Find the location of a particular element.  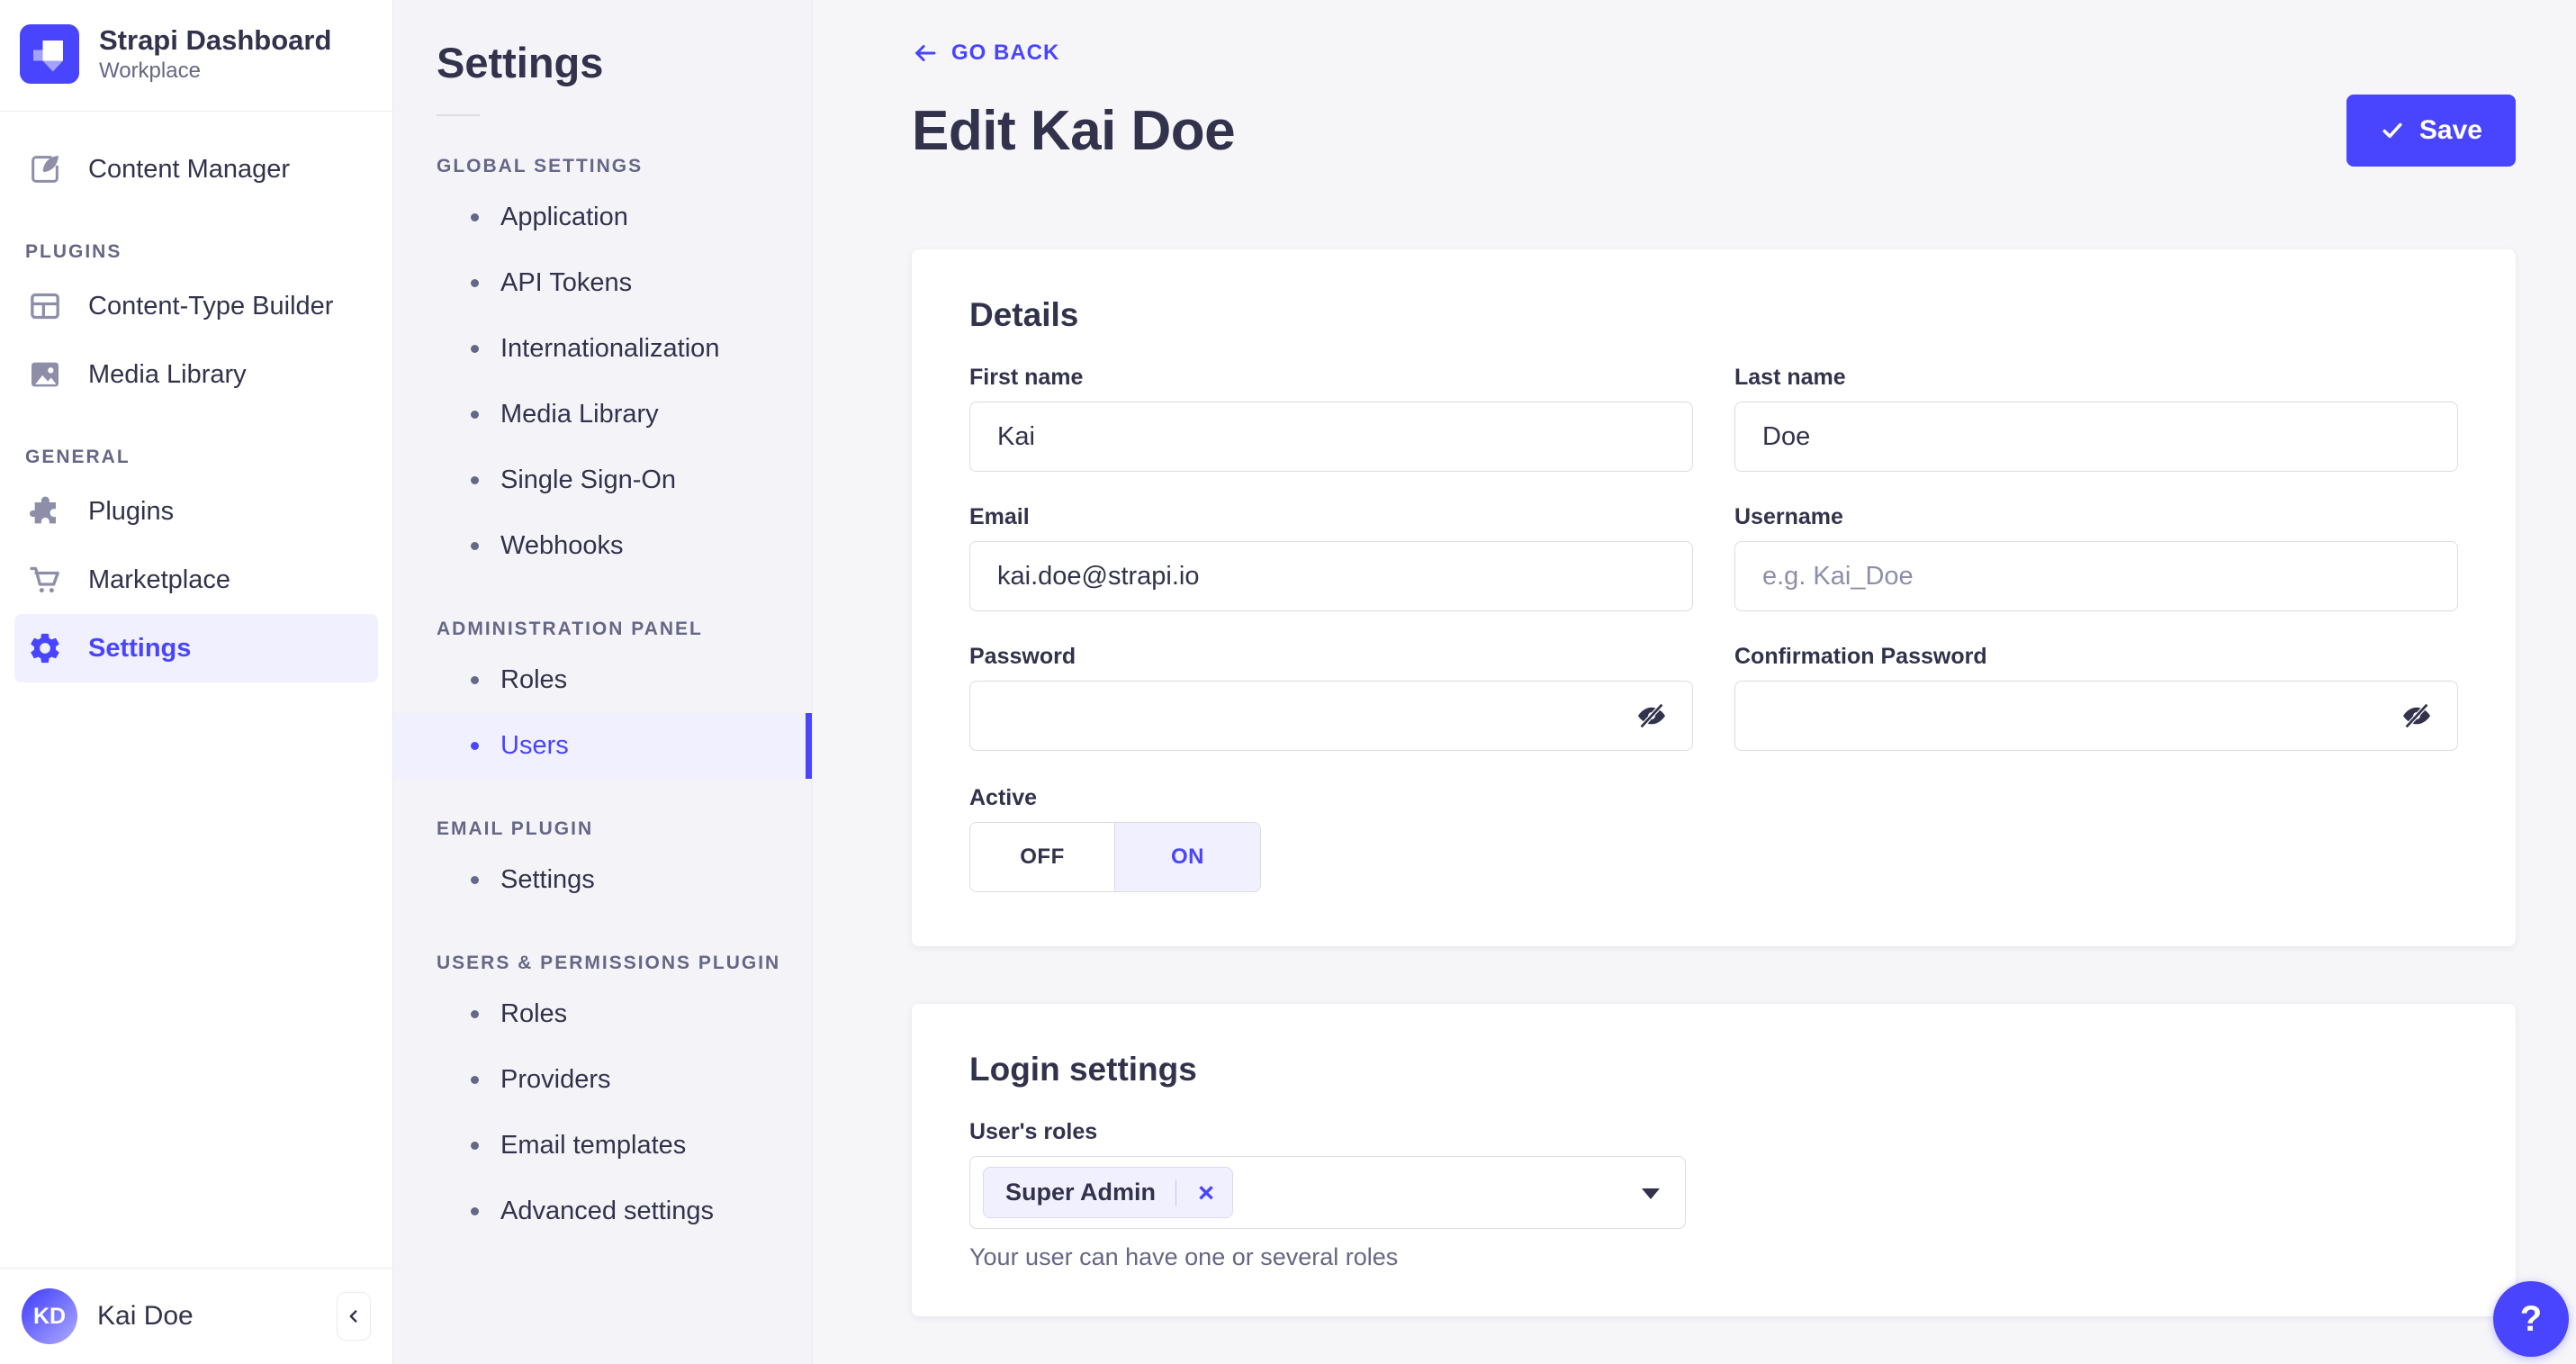

active-toggle: OFF ON is located at coordinates (1115, 857).